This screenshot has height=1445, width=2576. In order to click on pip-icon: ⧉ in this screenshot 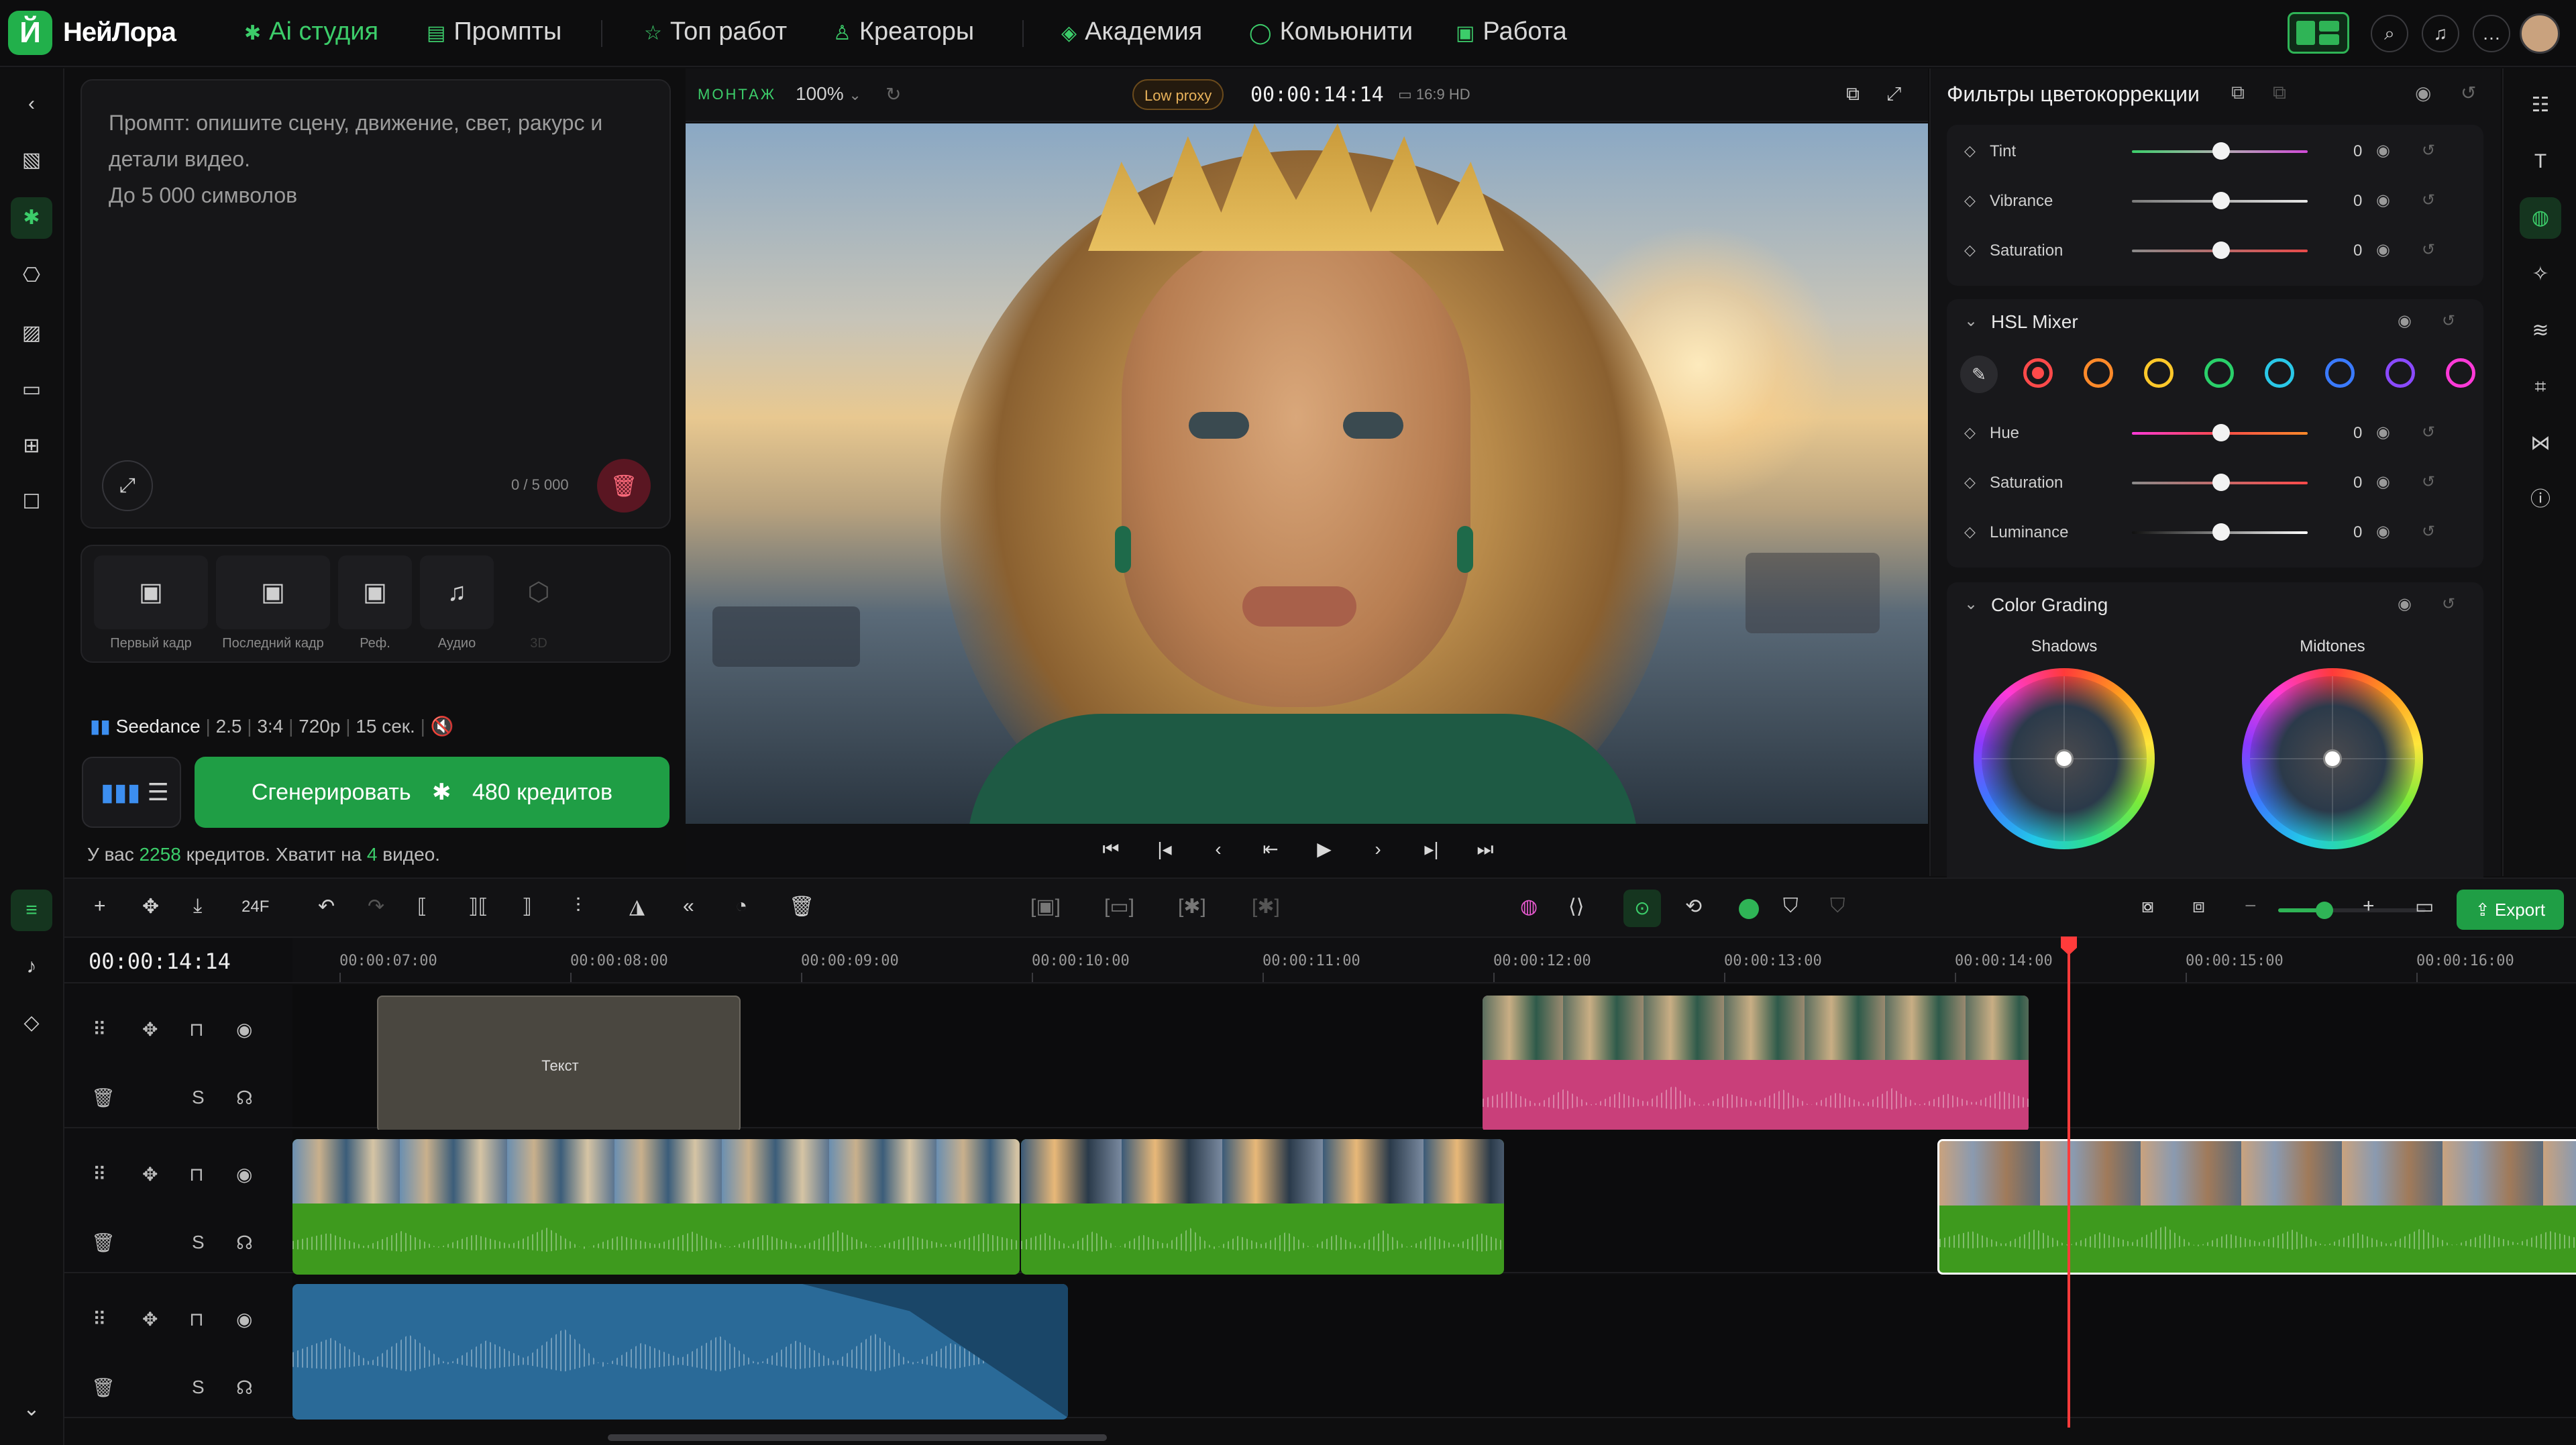, I will do `click(1853, 94)`.